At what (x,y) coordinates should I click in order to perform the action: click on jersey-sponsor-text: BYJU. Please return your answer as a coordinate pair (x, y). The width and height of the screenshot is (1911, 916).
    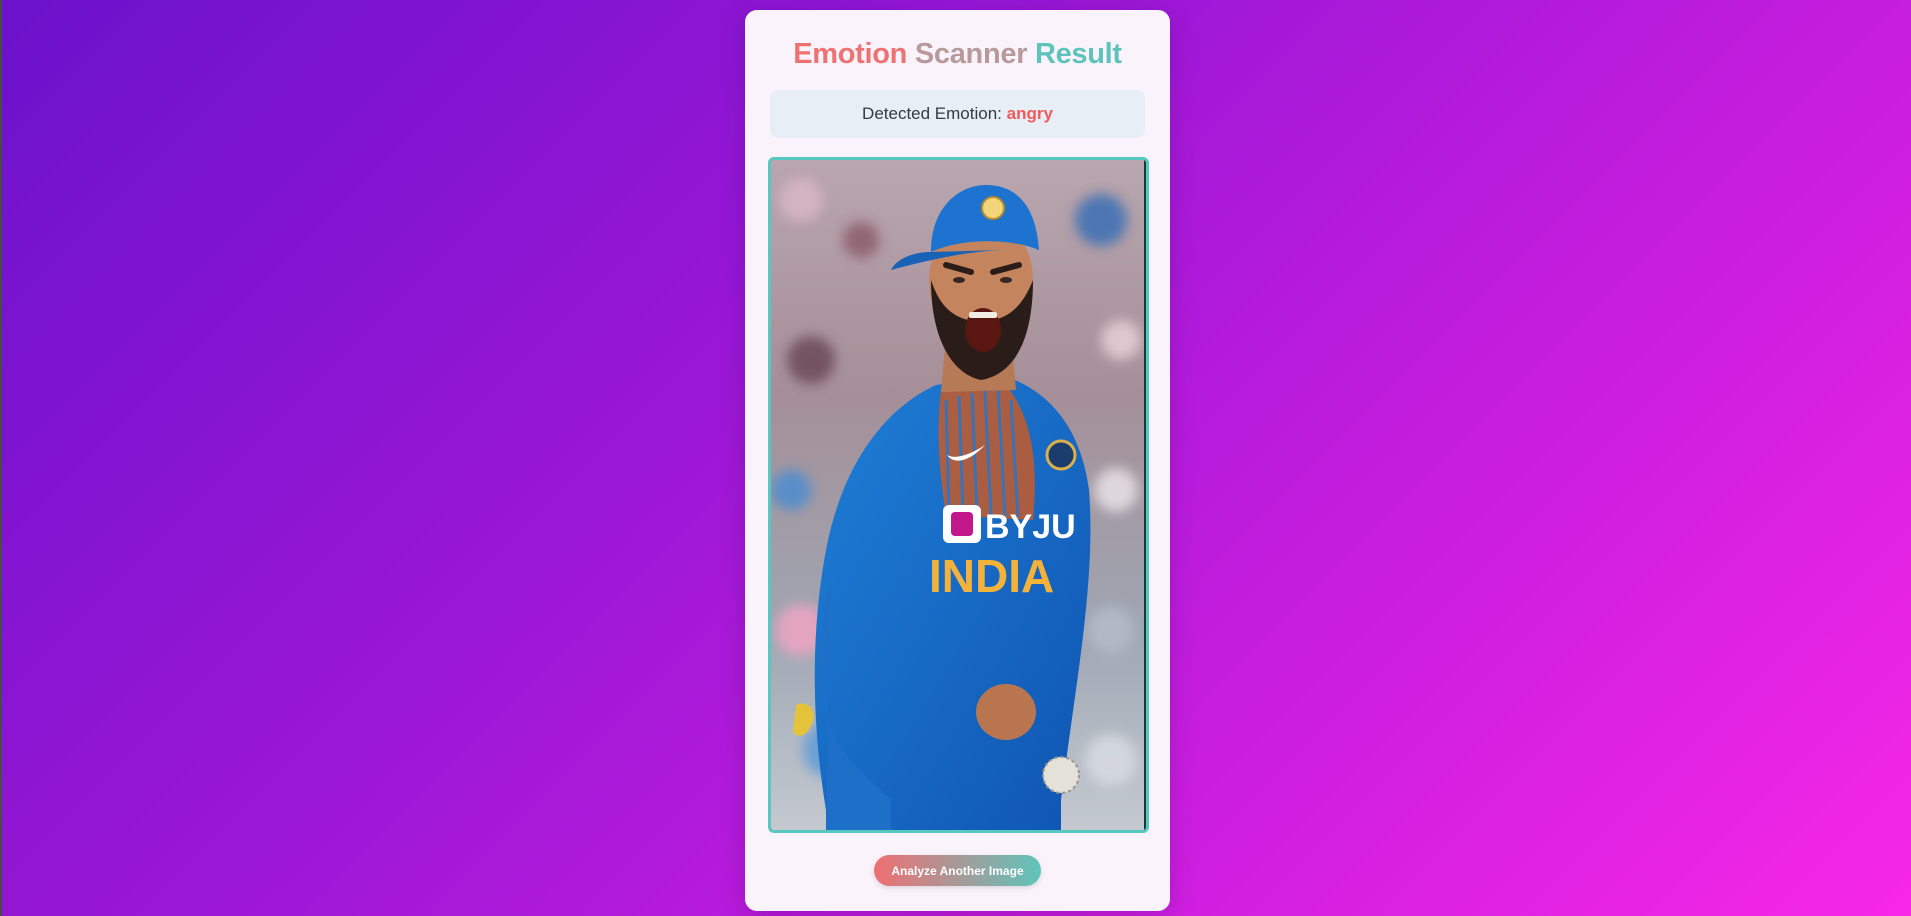
    Looking at the image, I should click on (1030, 527).